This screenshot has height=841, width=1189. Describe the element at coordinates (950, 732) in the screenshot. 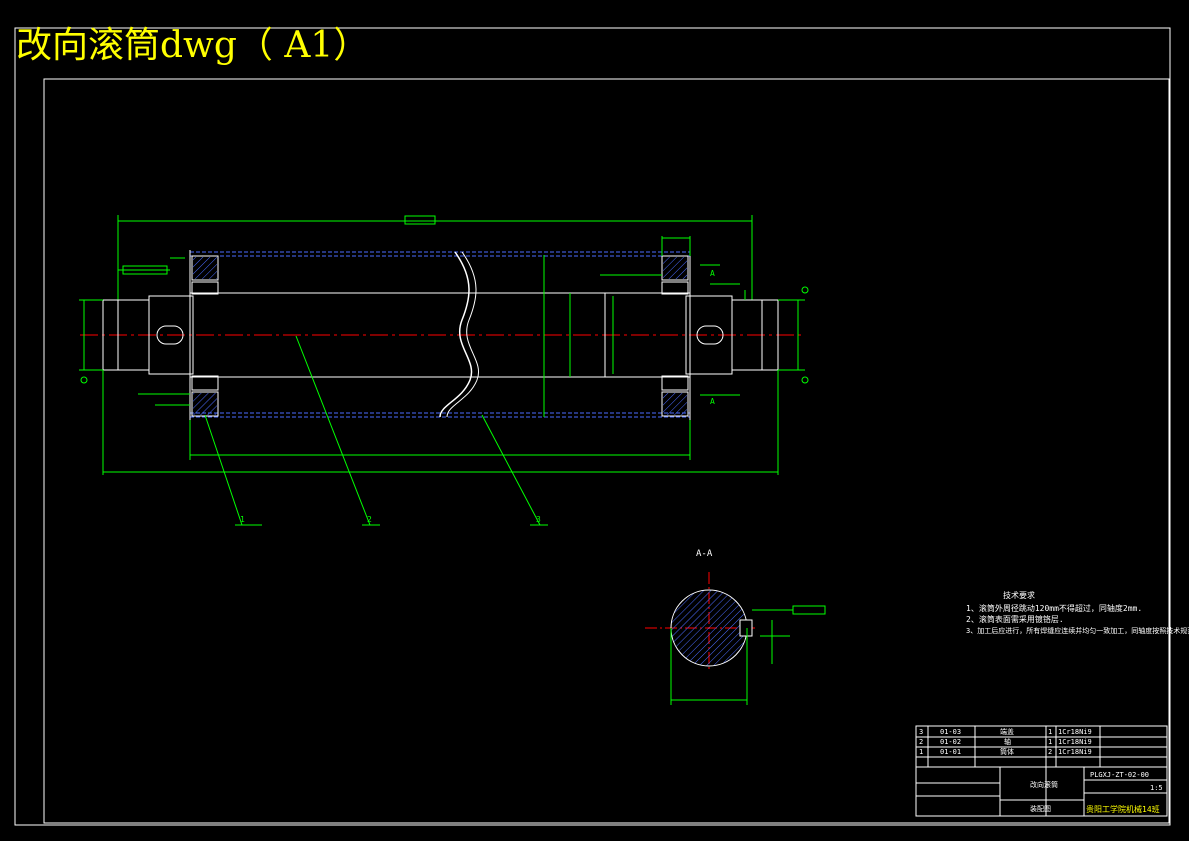

I see `part-row-3-code: 01-03` at that location.